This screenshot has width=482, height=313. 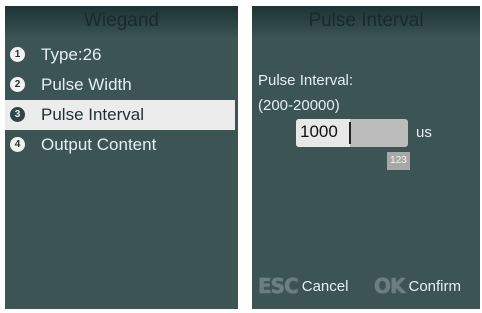 I want to click on number-1-icon: 1, so click(x=17, y=54).